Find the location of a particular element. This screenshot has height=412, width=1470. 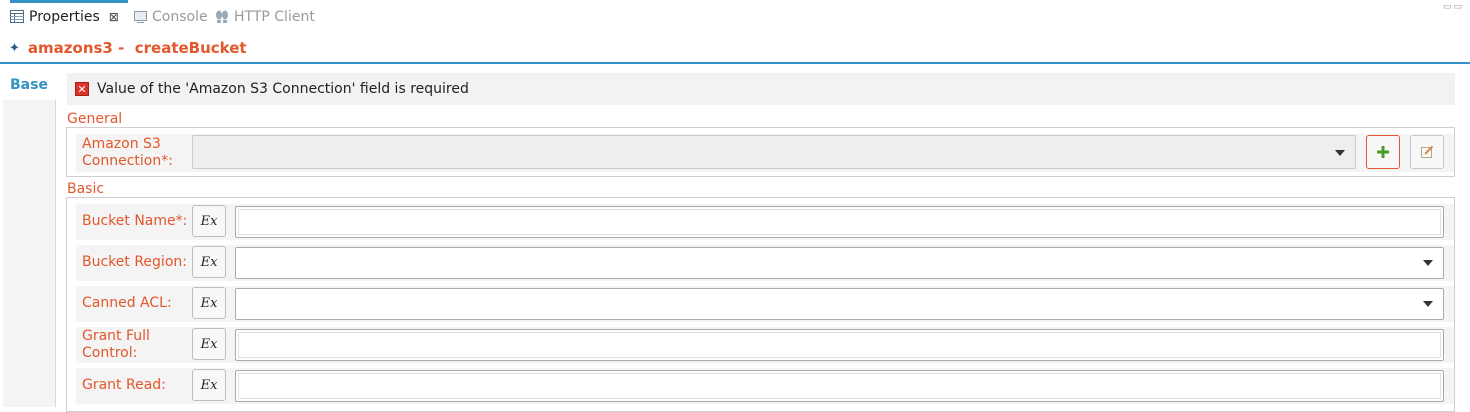

side-tab-bar: Base is located at coordinates (29, 238).